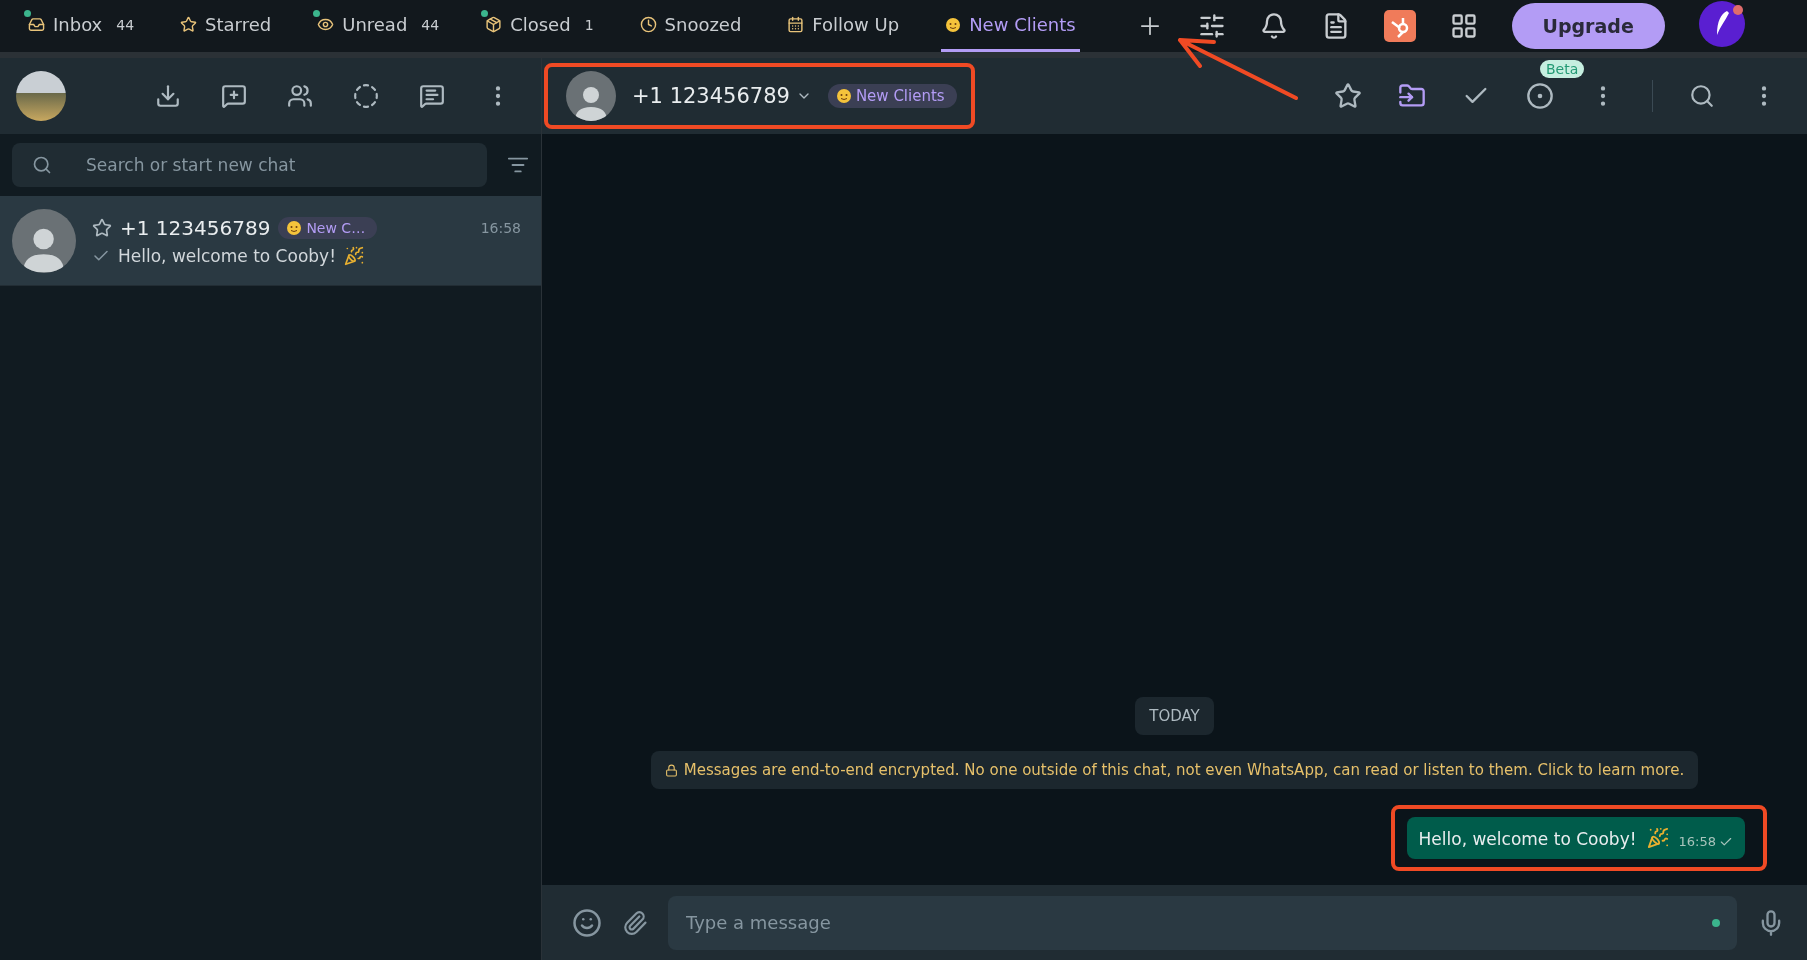 This screenshot has height=960, width=1807. What do you see at coordinates (1184, 770) in the screenshot?
I see `notice-text: Messages are end-to-end encrypted. No one outside of this chat, not even WhatsApp, can read or listen to them. Click to learn more.` at bounding box center [1184, 770].